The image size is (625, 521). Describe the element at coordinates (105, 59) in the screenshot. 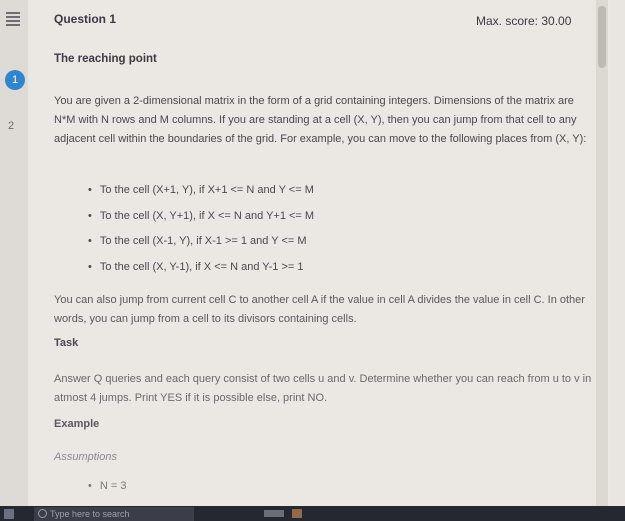

I see `problem-title: The reaching point` at that location.